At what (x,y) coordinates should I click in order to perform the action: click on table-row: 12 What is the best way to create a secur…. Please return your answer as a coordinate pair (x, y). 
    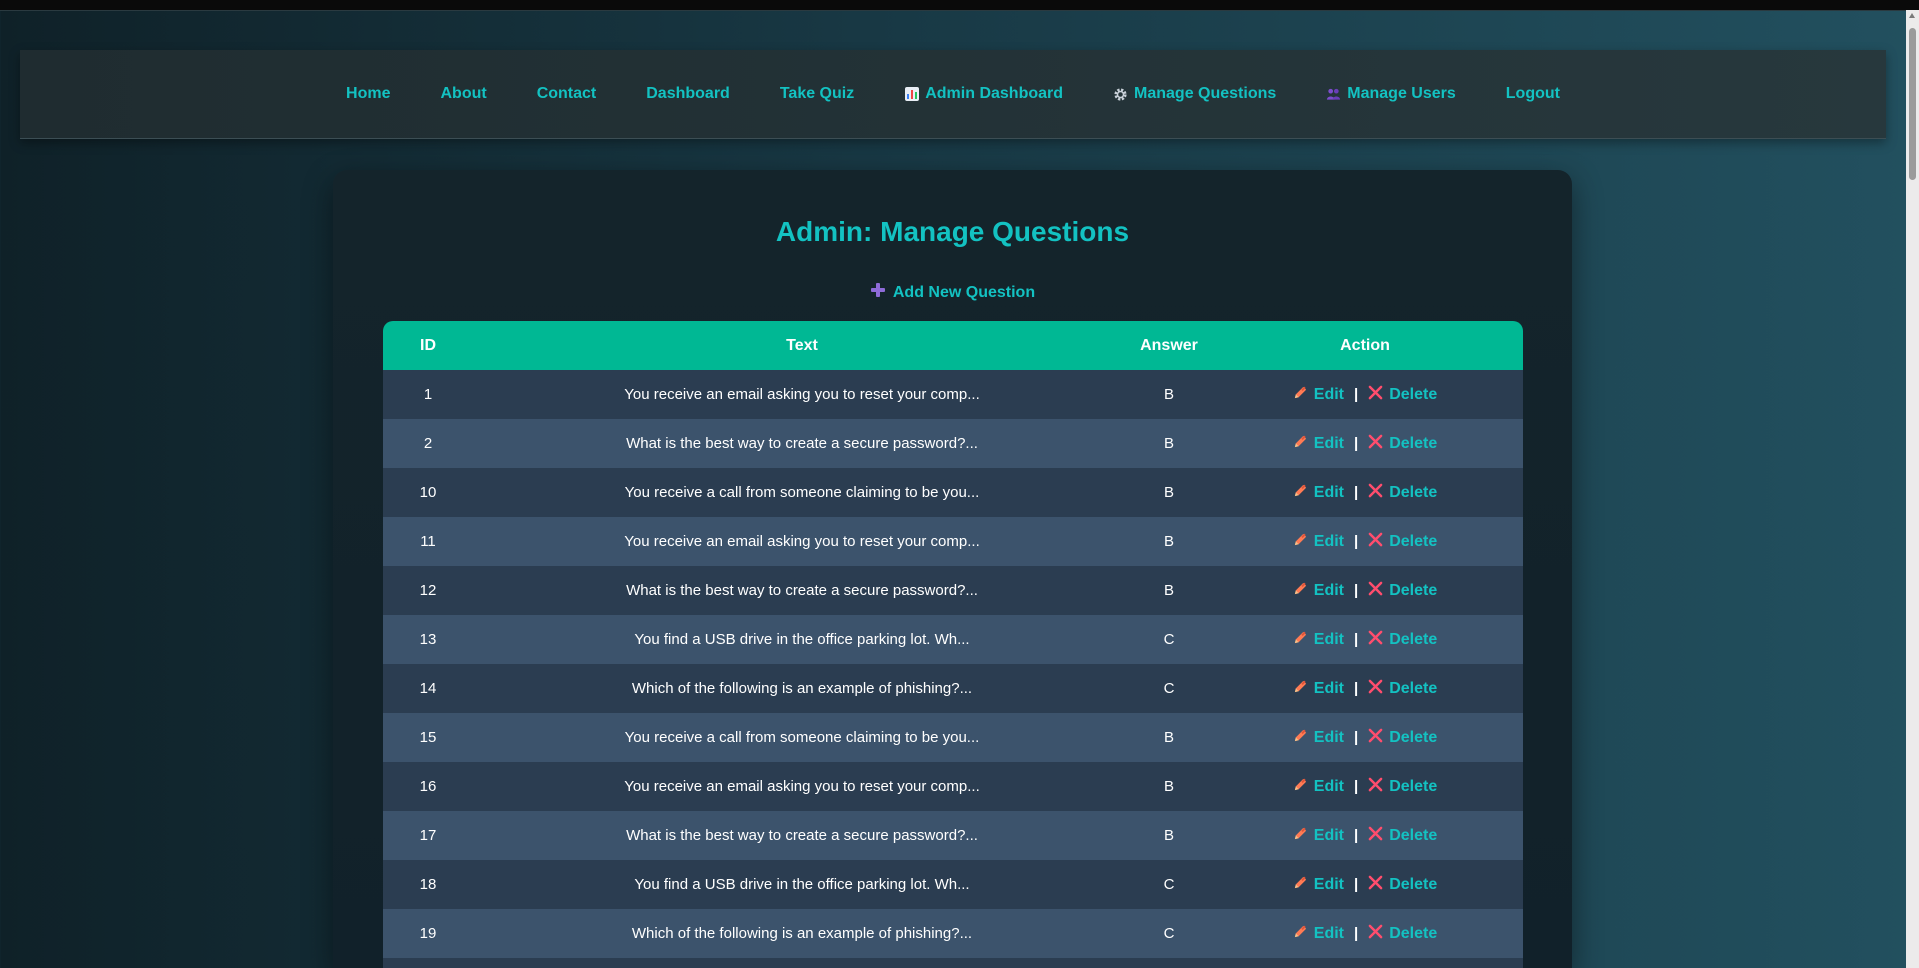
    Looking at the image, I should click on (953, 590).